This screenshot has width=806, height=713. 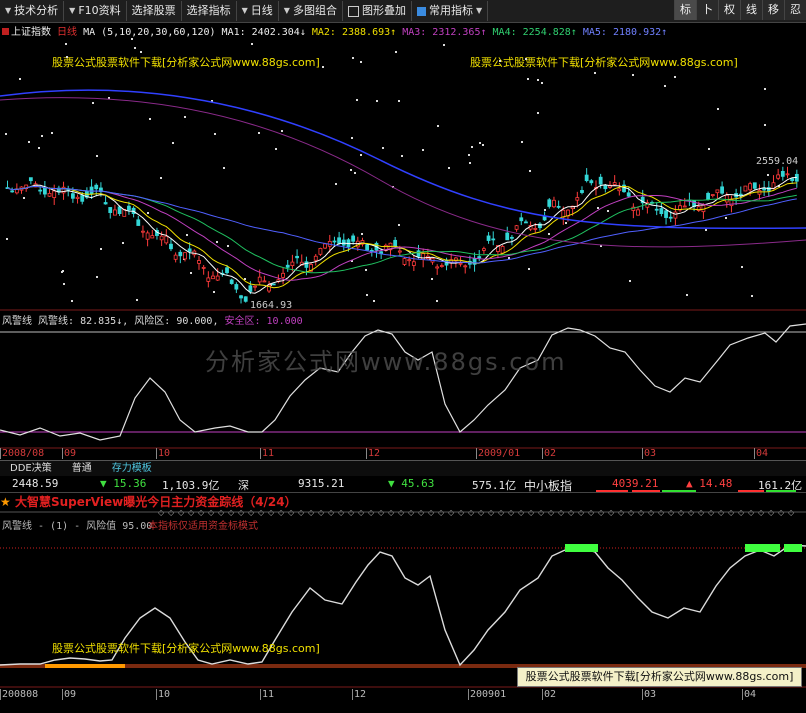 I want to click on lower-panel-legend: 风警线 - (1) - 风险值 95.00, so click(x=77, y=526).